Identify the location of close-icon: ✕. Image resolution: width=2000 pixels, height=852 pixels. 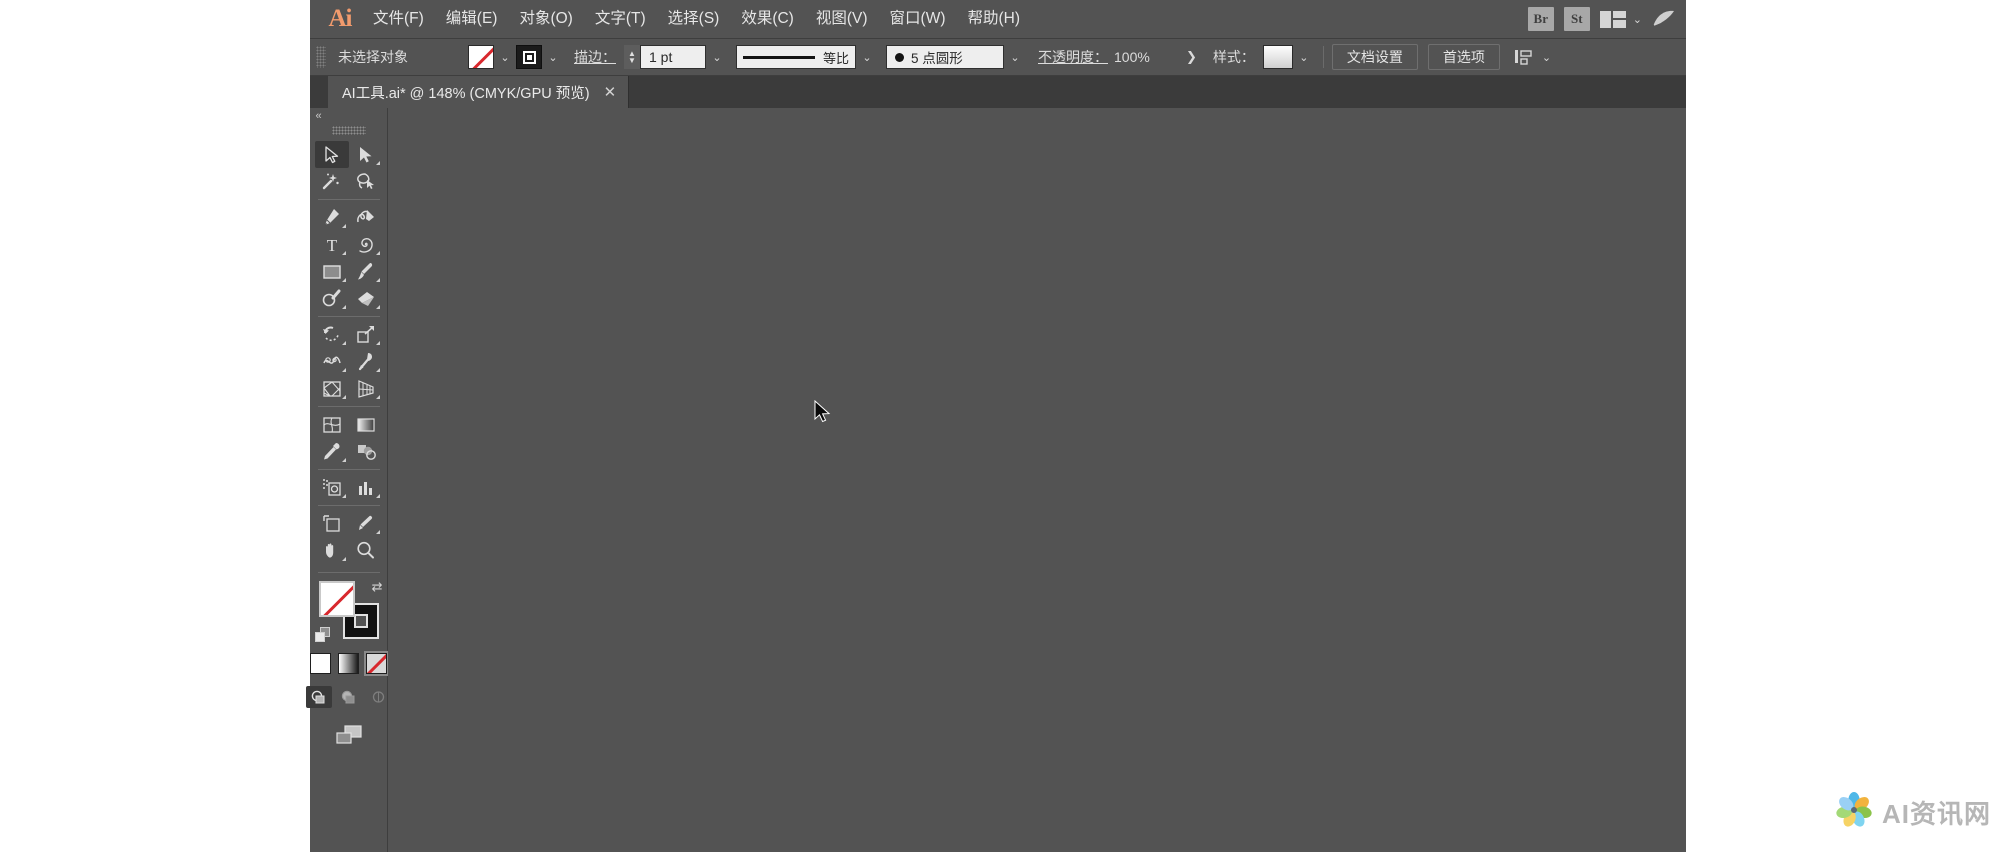
(610, 92).